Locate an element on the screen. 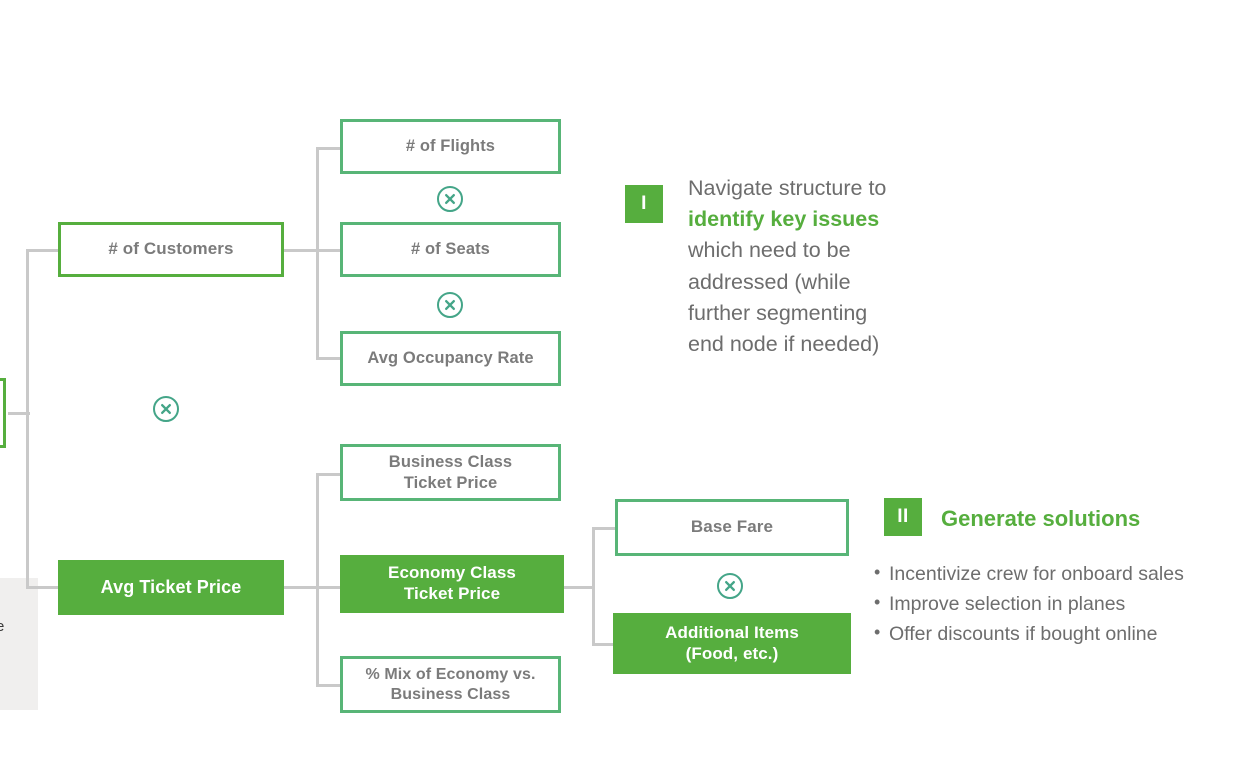 Image resolution: width=1241 pixels, height=766 pixels. connector-economy-bracket is located at coordinates (593, 586).